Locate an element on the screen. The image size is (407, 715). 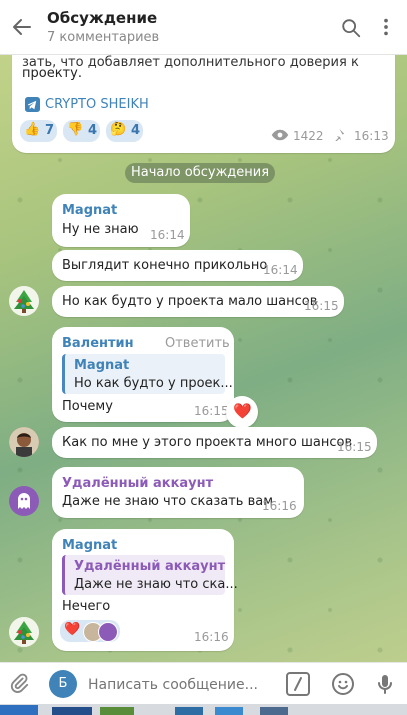
composer: Б is located at coordinates (203, 683).